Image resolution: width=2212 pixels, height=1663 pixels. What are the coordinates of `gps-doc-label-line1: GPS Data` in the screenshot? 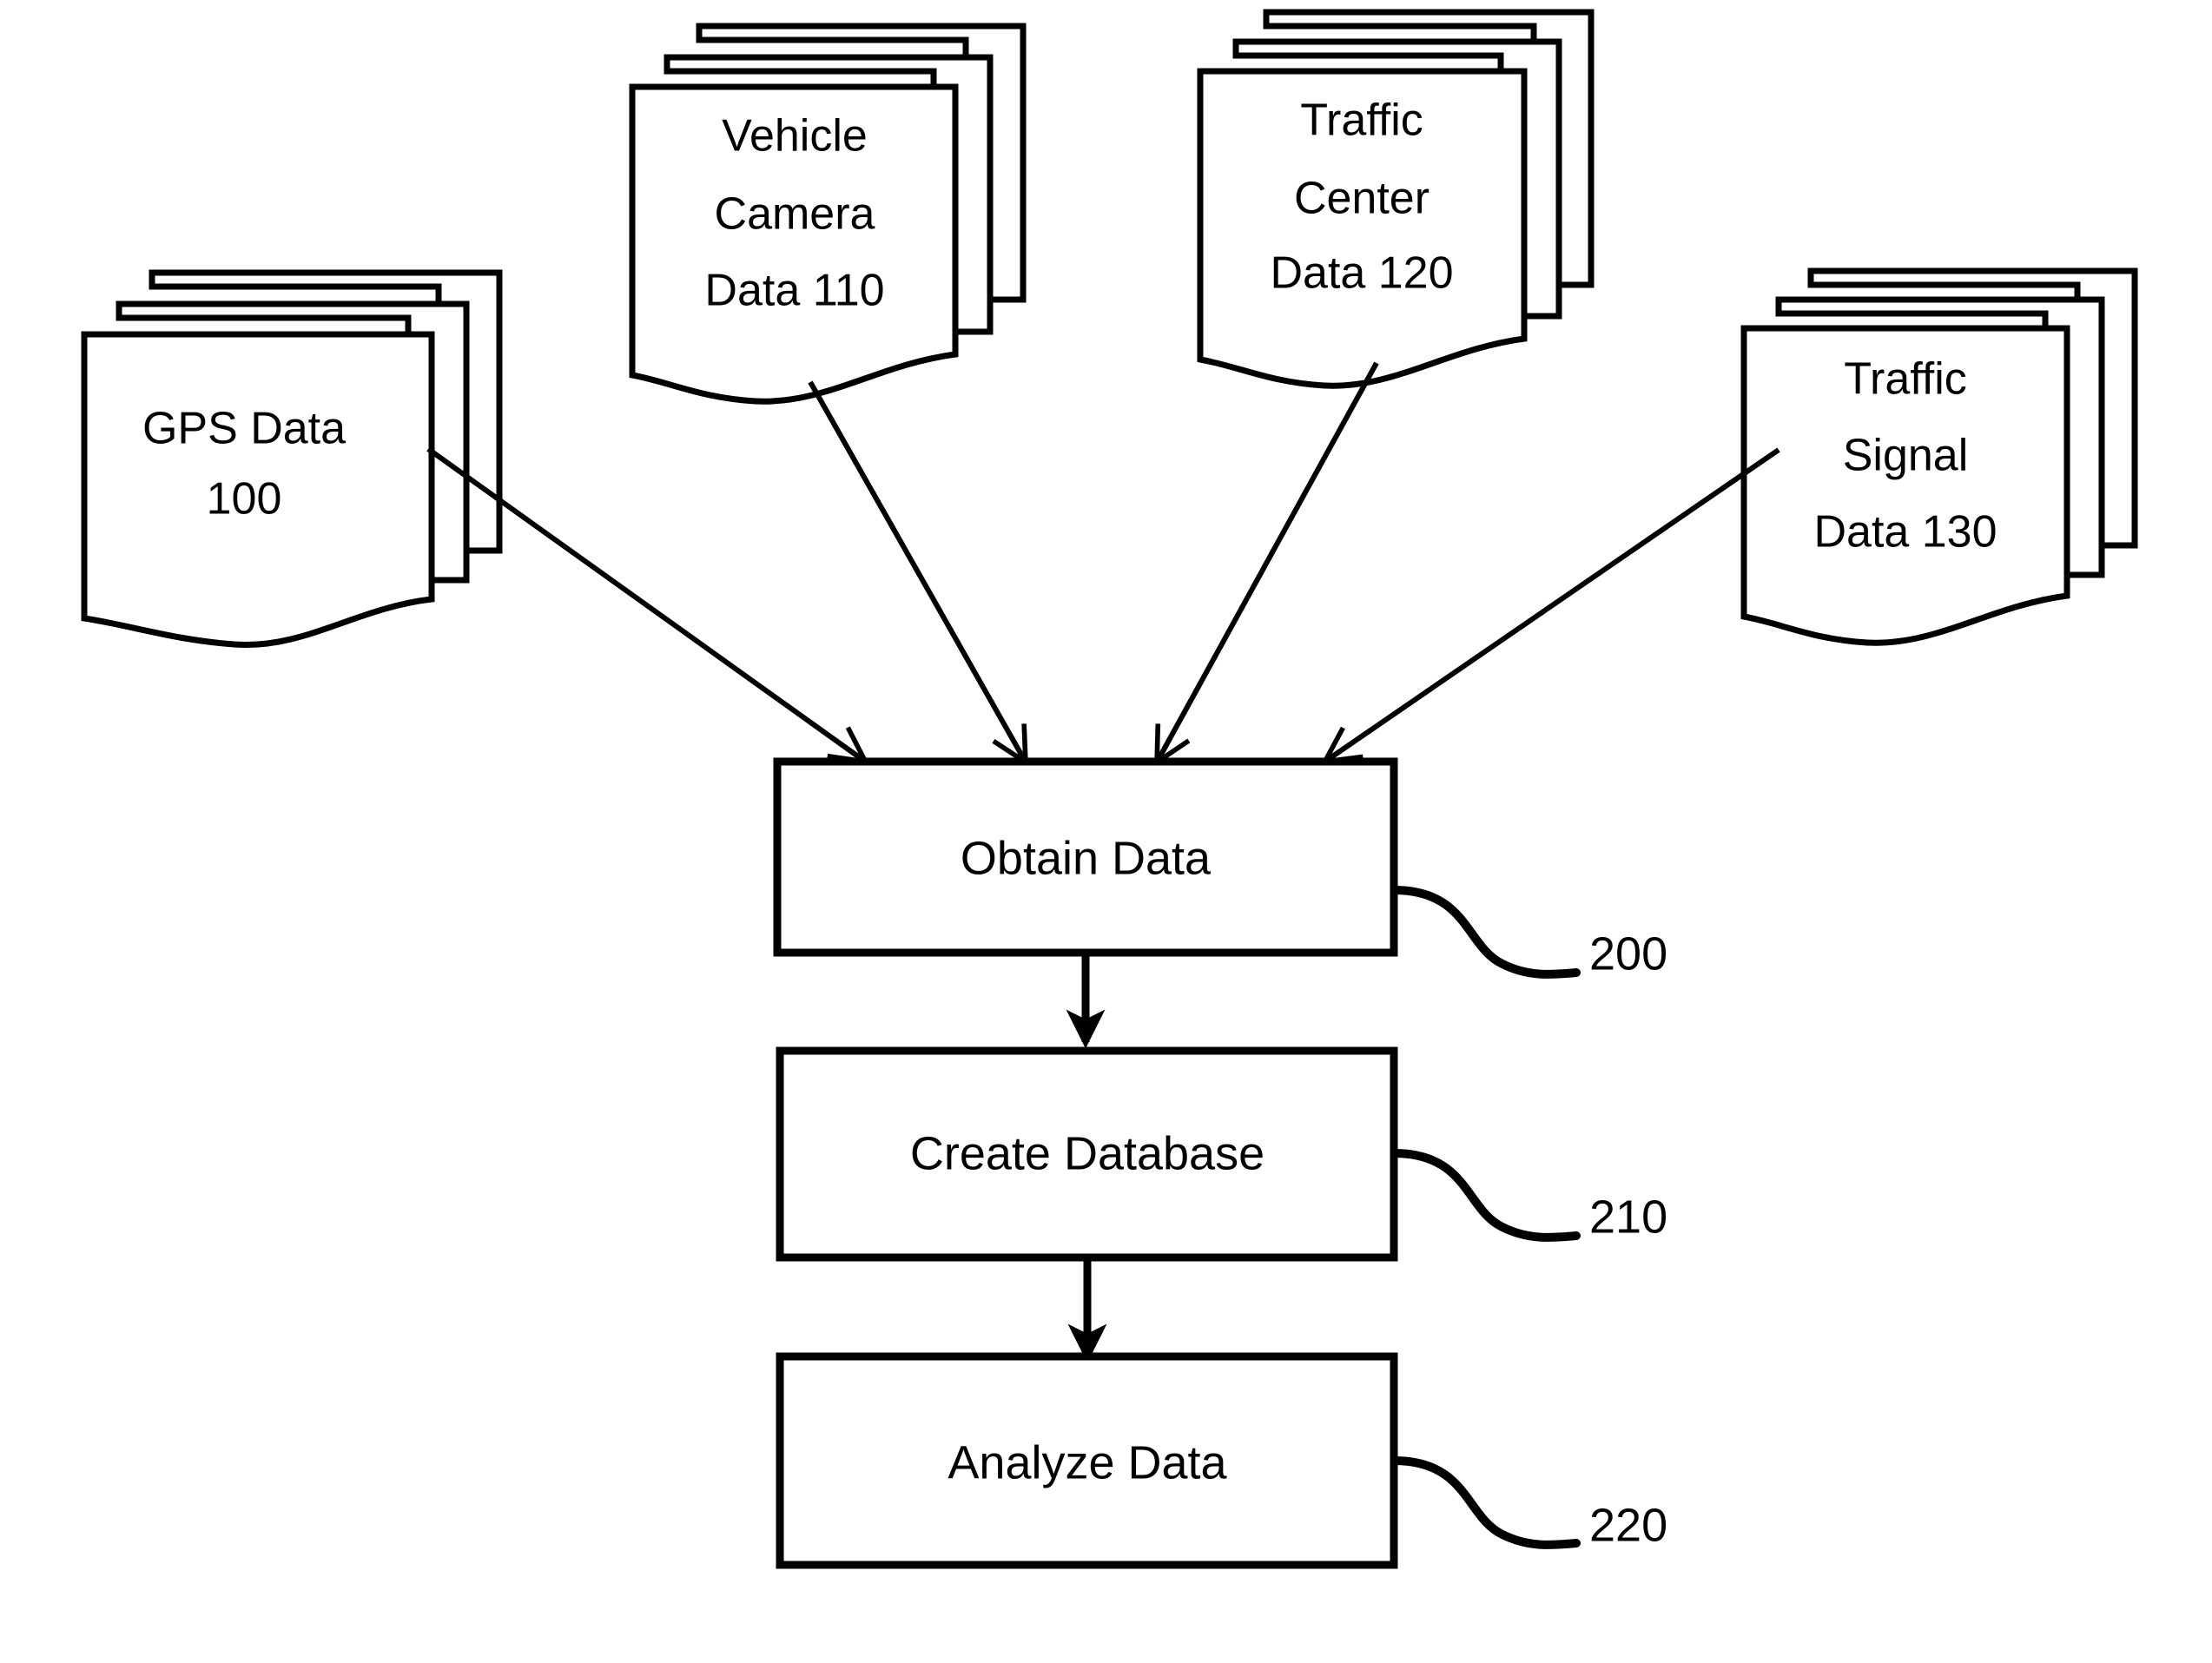 It's located at (244, 429).